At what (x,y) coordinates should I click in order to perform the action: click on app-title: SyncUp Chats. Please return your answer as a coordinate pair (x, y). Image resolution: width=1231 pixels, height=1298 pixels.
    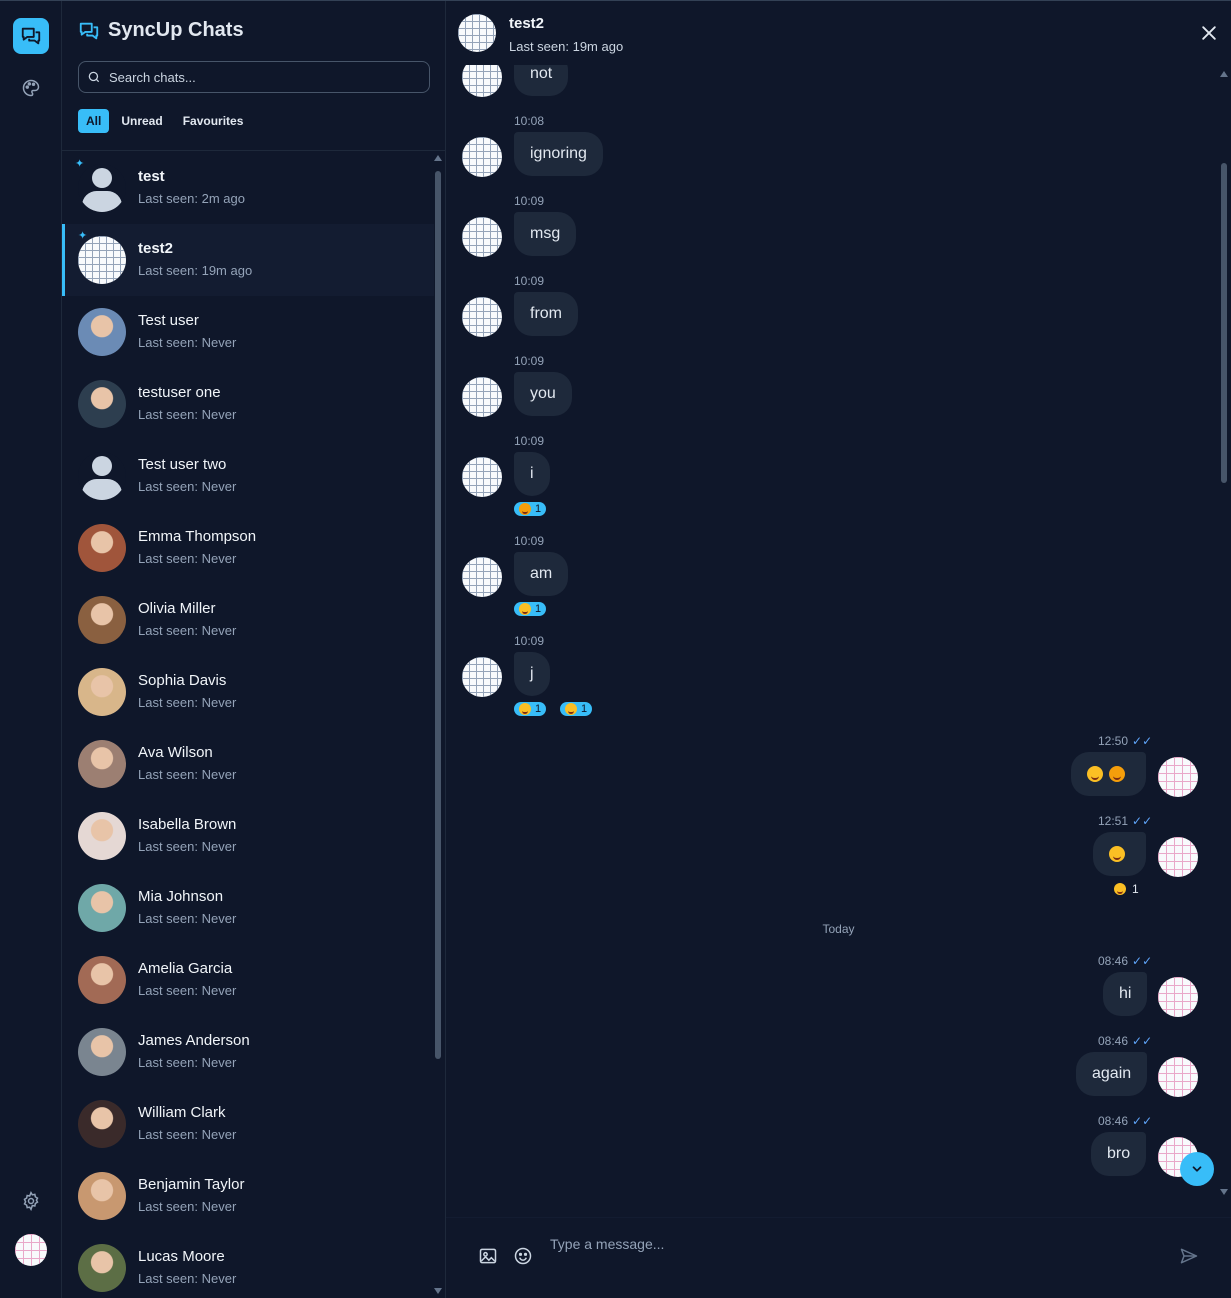
    Looking at the image, I should click on (176, 30).